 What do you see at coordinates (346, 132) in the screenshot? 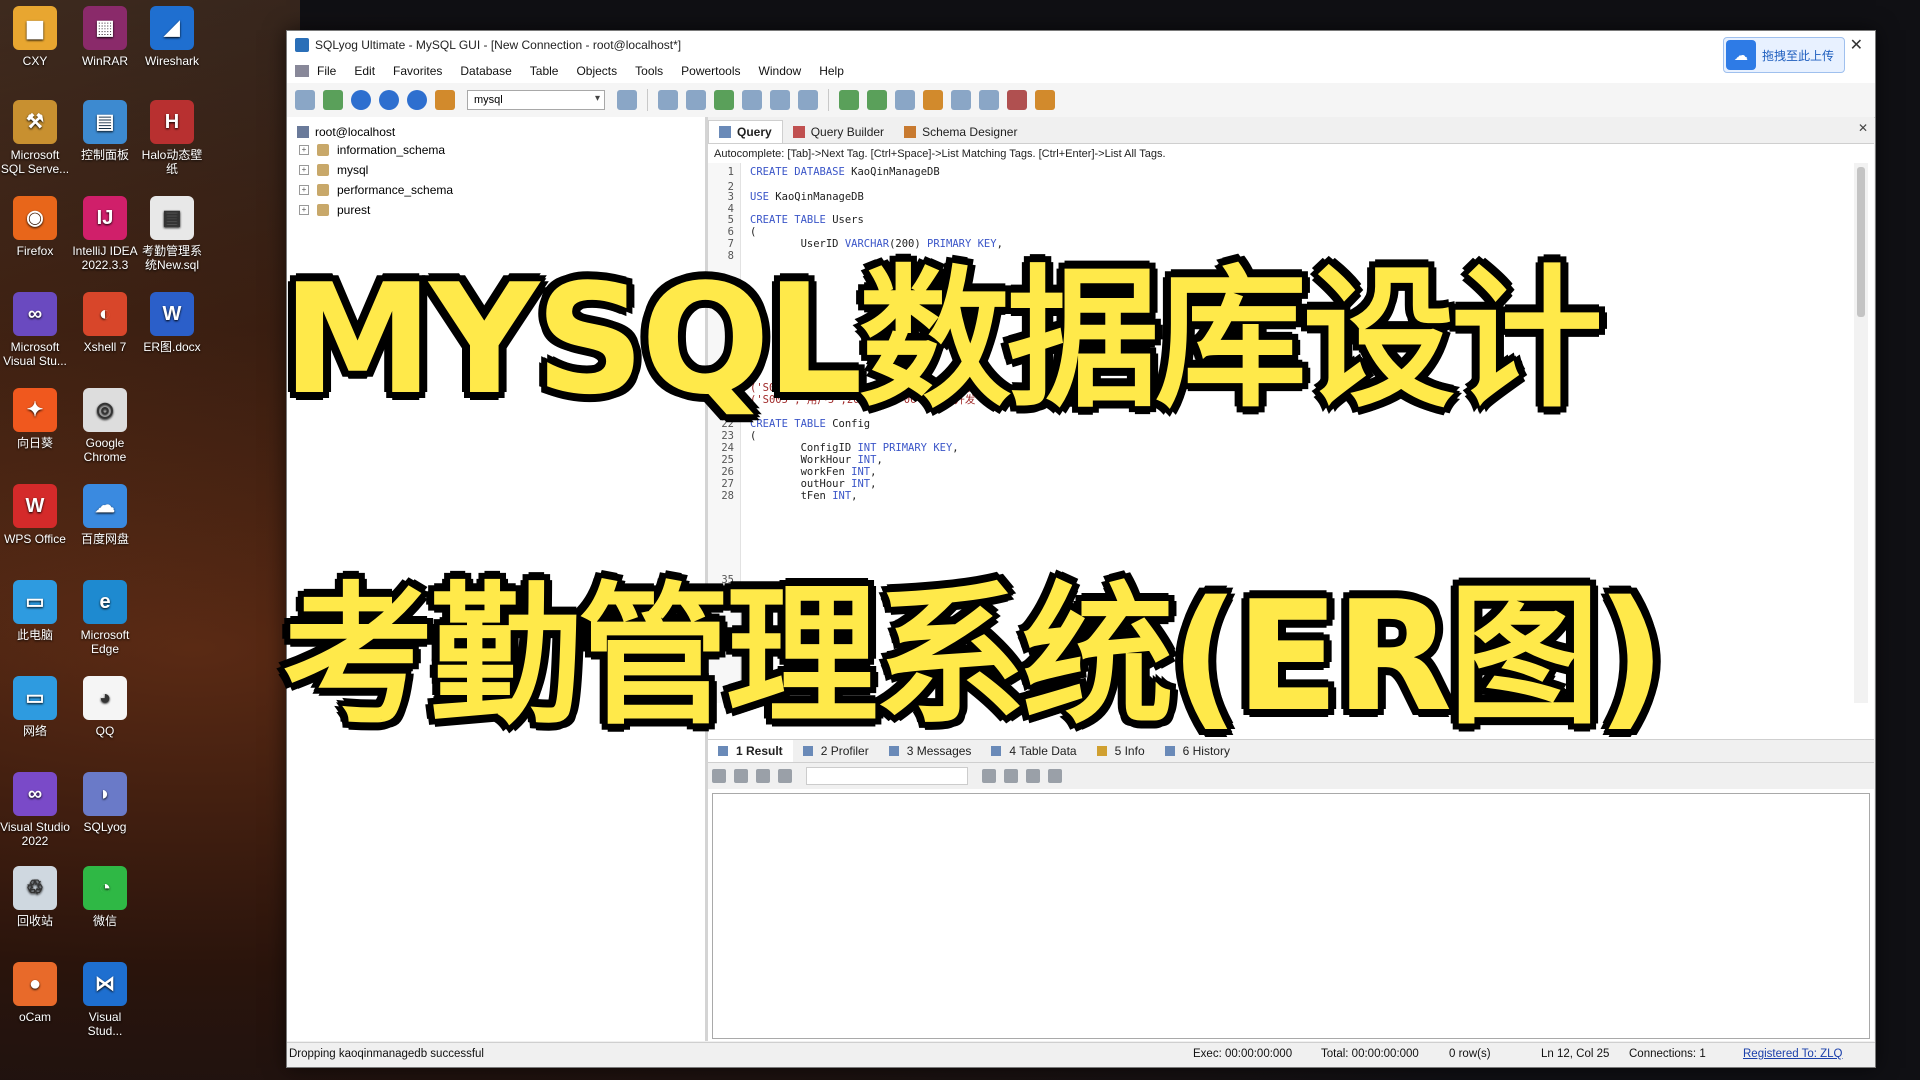
I see `tree-root-connection: root@localhost` at bounding box center [346, 132].